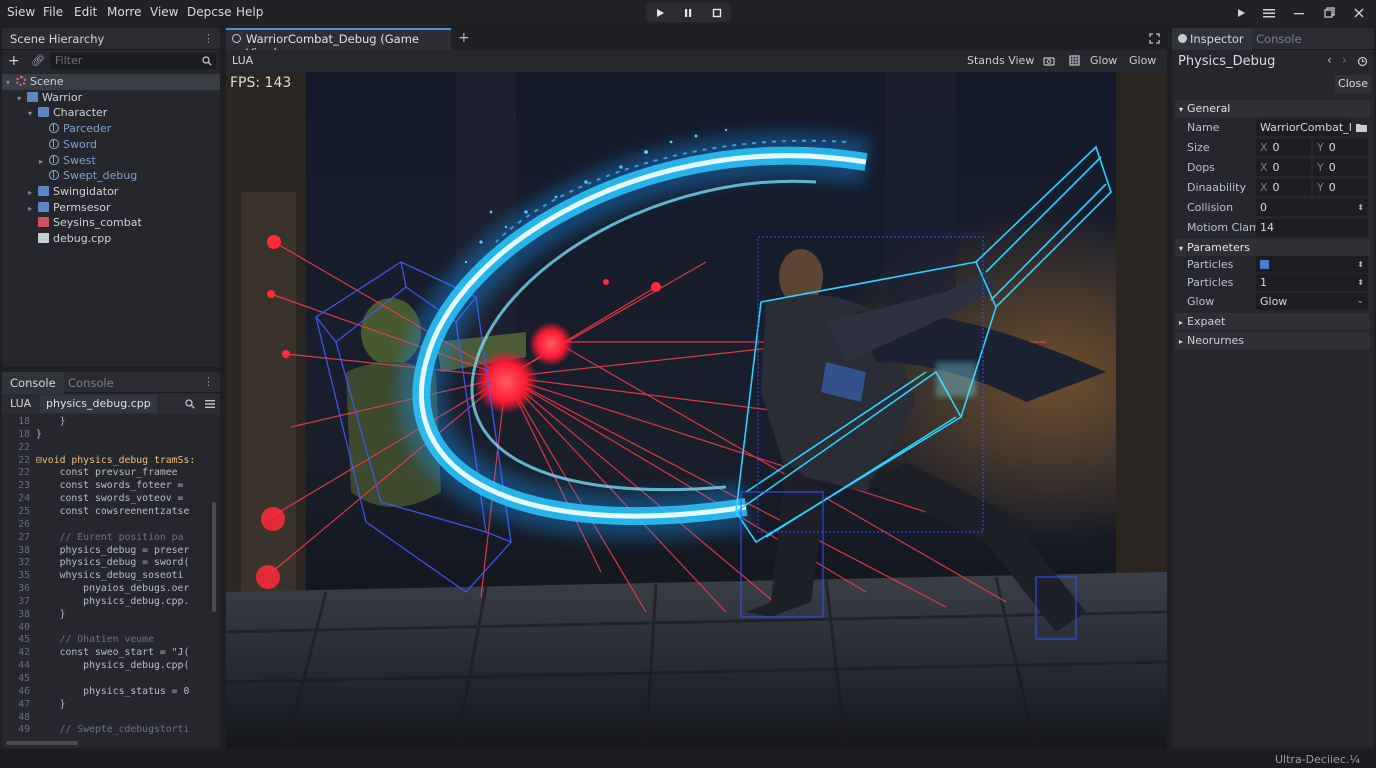 This screenshot has height=768, width=1376. What do you see at coordinates (209, 12) in the screenshot?
I see `menu-depcse: Depcse` at bounding box center [209, 12].